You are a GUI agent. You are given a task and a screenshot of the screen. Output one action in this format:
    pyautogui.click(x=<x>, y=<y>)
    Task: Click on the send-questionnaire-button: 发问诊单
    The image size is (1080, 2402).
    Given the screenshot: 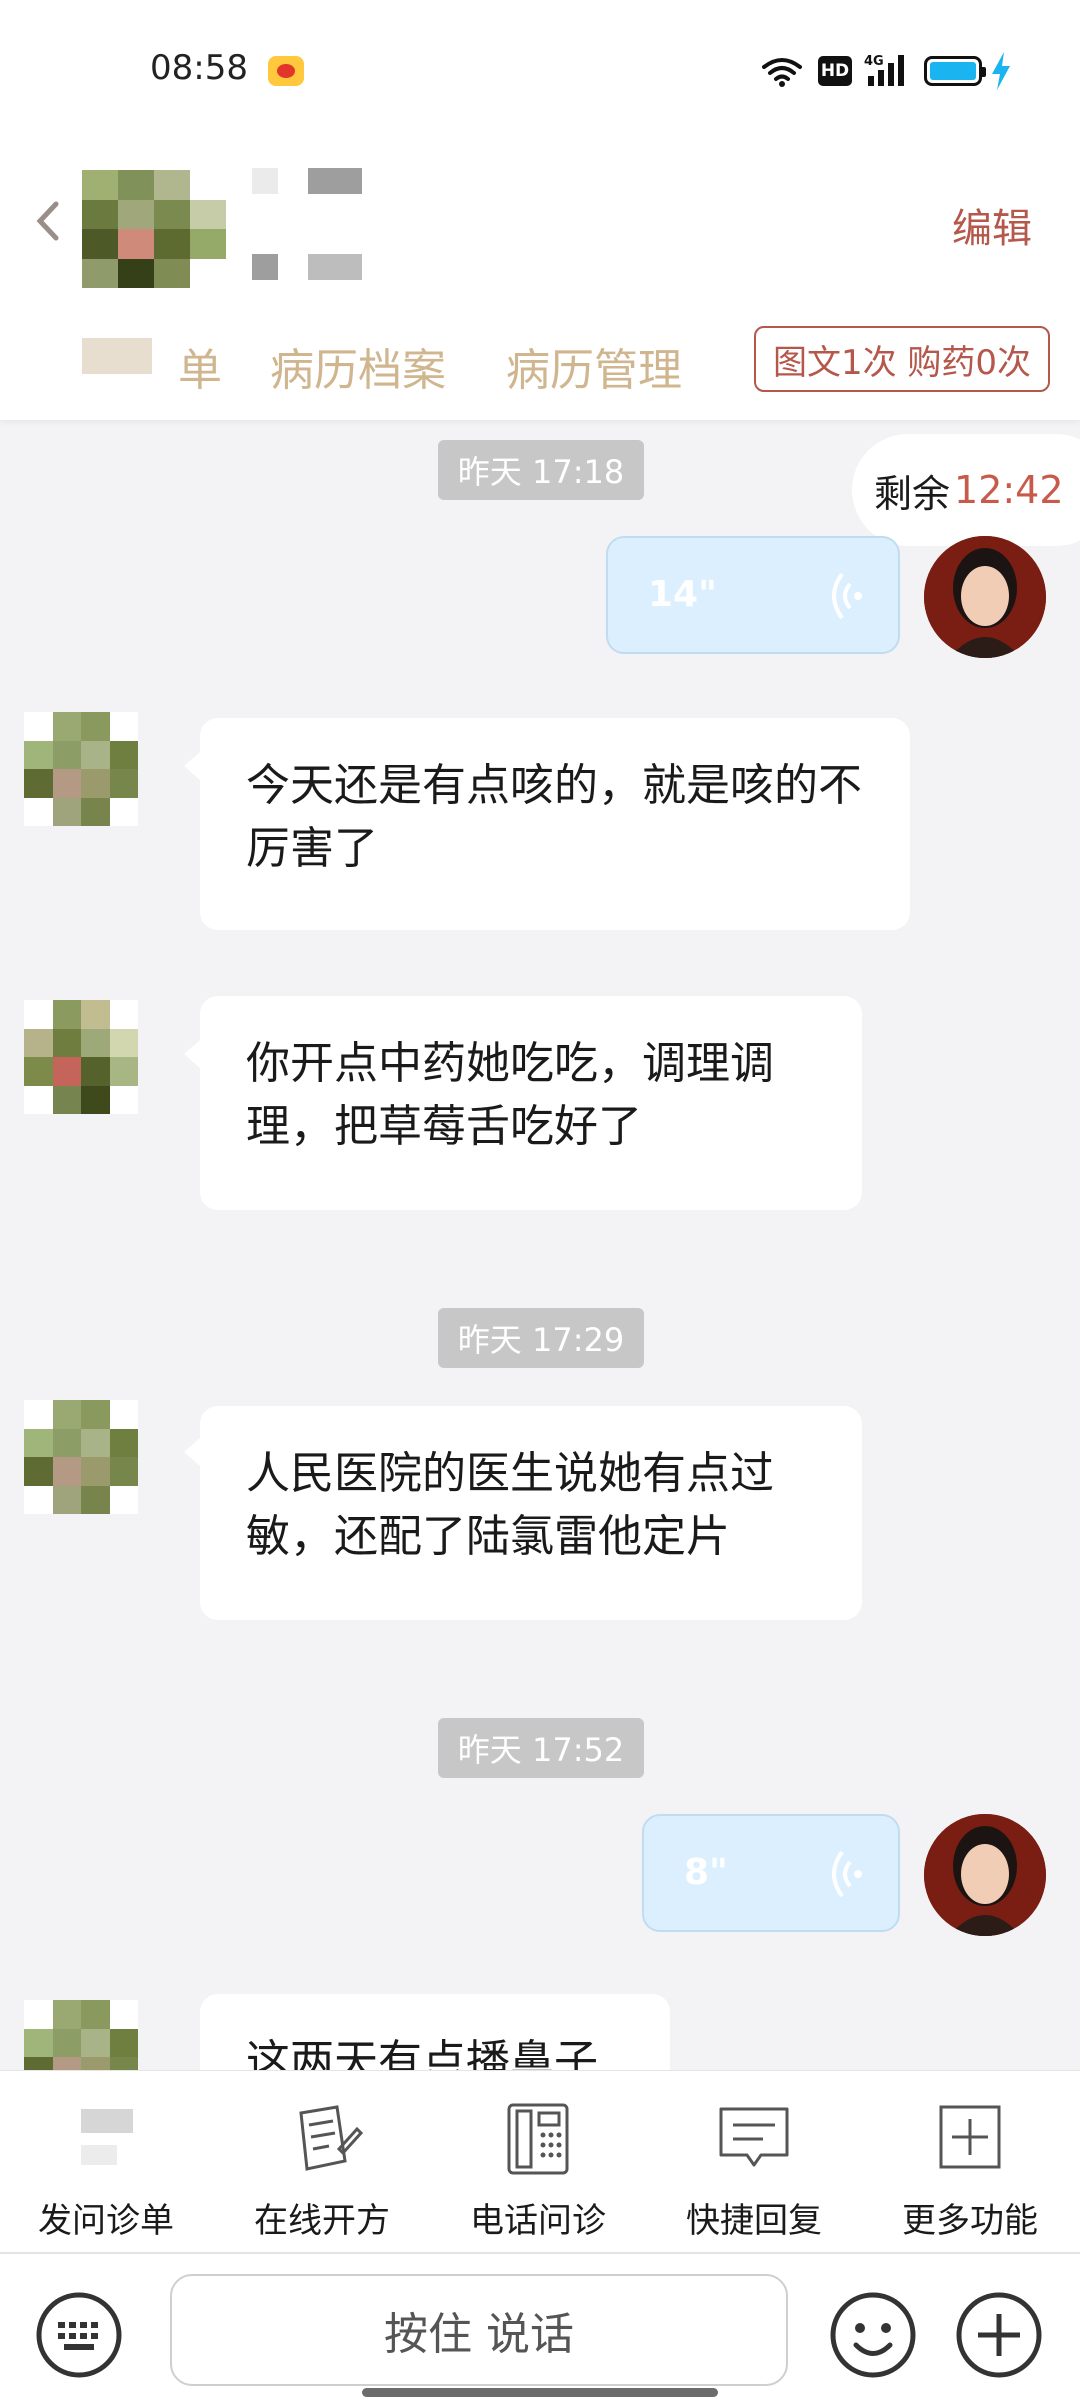 What is the action you would take?
    pyautogui.click(x=106, y=2162)
    